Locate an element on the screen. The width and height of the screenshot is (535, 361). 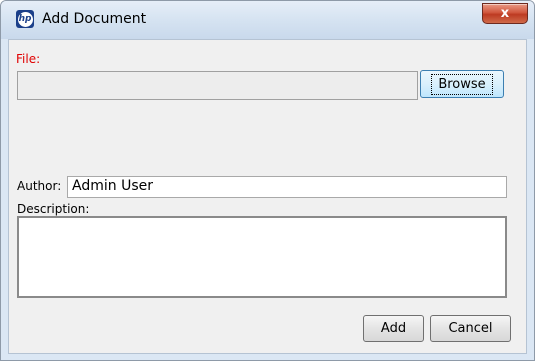
cancel-button: Cancel is located at coordinates (470, 328).